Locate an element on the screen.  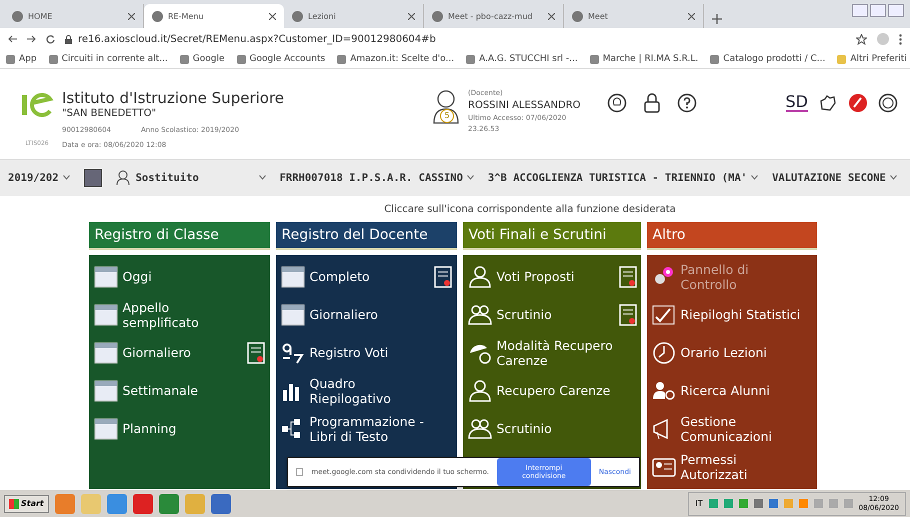
menu-item: Completo is located at coordinates (366, 276).